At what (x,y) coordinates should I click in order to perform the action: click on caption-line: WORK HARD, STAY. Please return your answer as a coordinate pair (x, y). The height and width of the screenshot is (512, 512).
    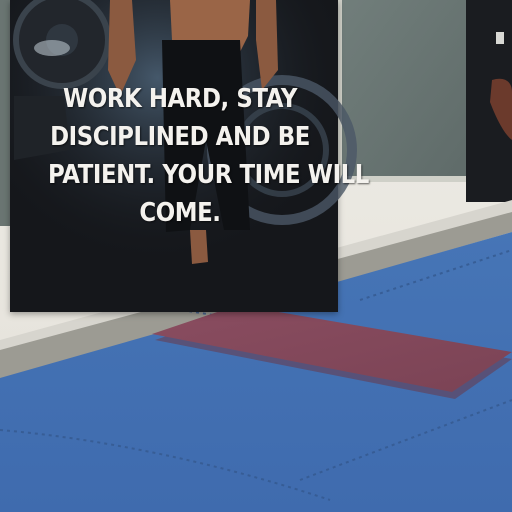
    Looking at the image, I should click on (180, 99).